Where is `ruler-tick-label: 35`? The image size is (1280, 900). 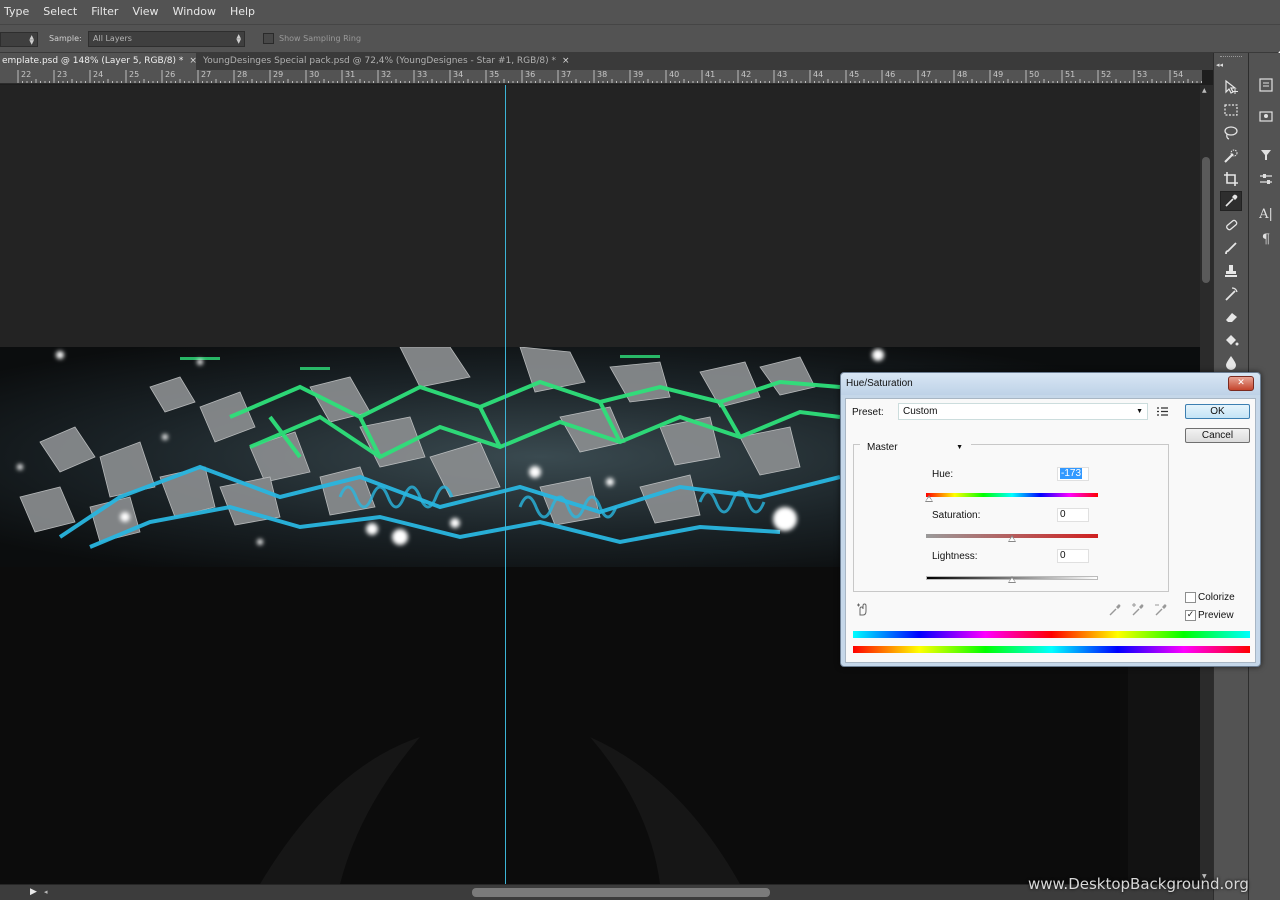
ruler-tick-label: 35 is located at coordinates (494, 74).